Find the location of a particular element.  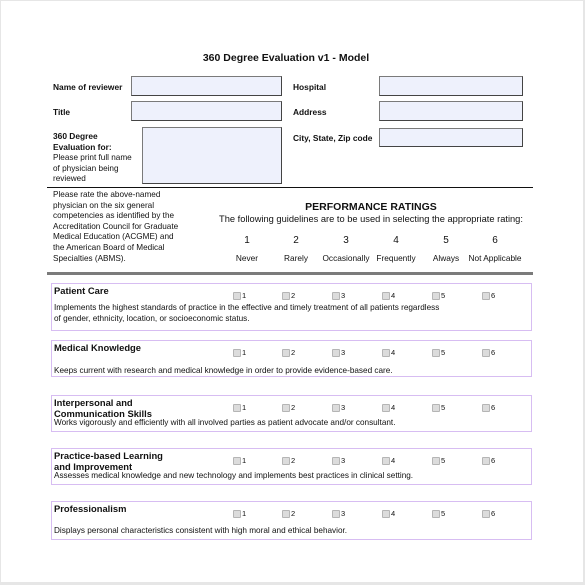

evaluation-for-field is located at coordinates (212, 155).